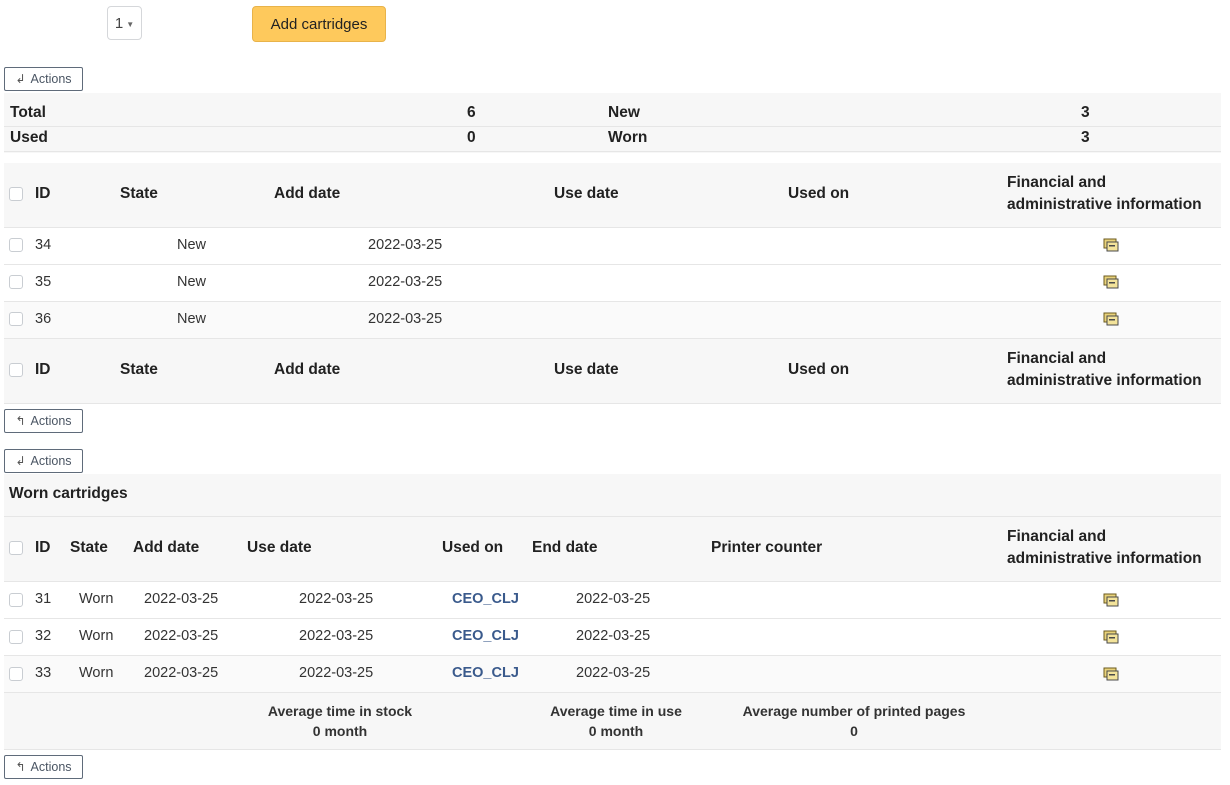 This screenshot has height=785, width=1230. Describe the element at coordinates (68, 493) in the screenshot. I see `worn-cartridges-title: Worn cartridges` at that location.